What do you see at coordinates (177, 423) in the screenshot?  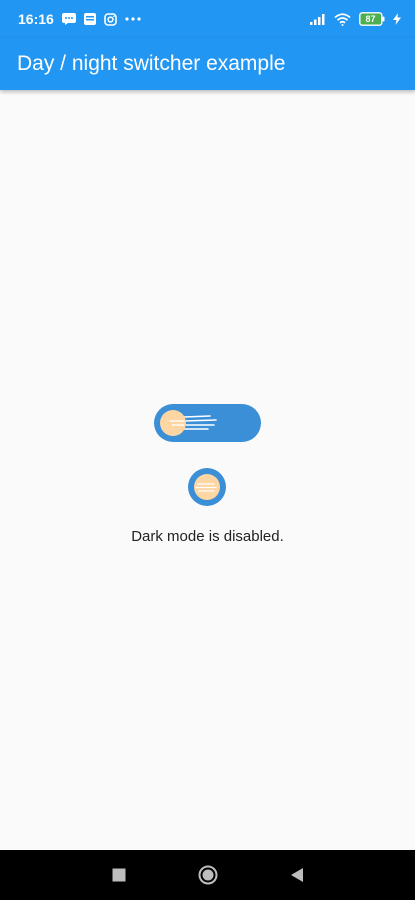 I see `sun-streak-icon` at bounding box center [177, 423].